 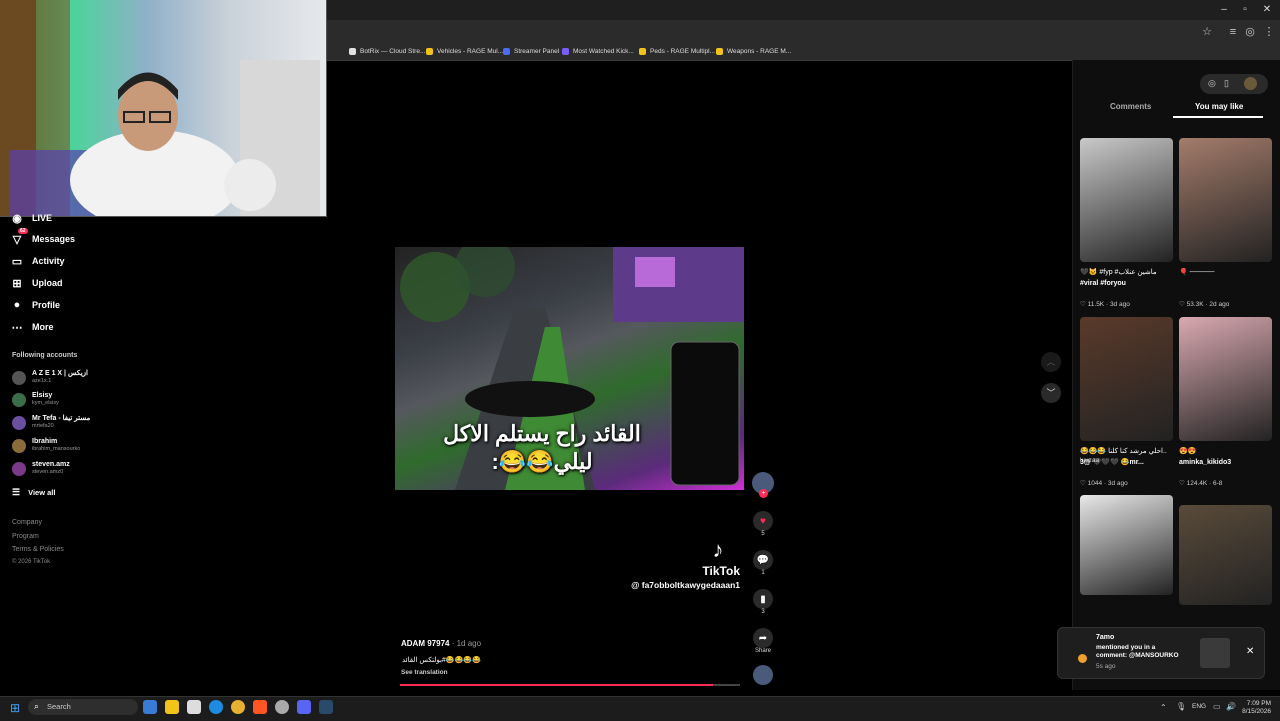 I want to click on sidebar-item-label: Upload, so click(x=47, y=283).